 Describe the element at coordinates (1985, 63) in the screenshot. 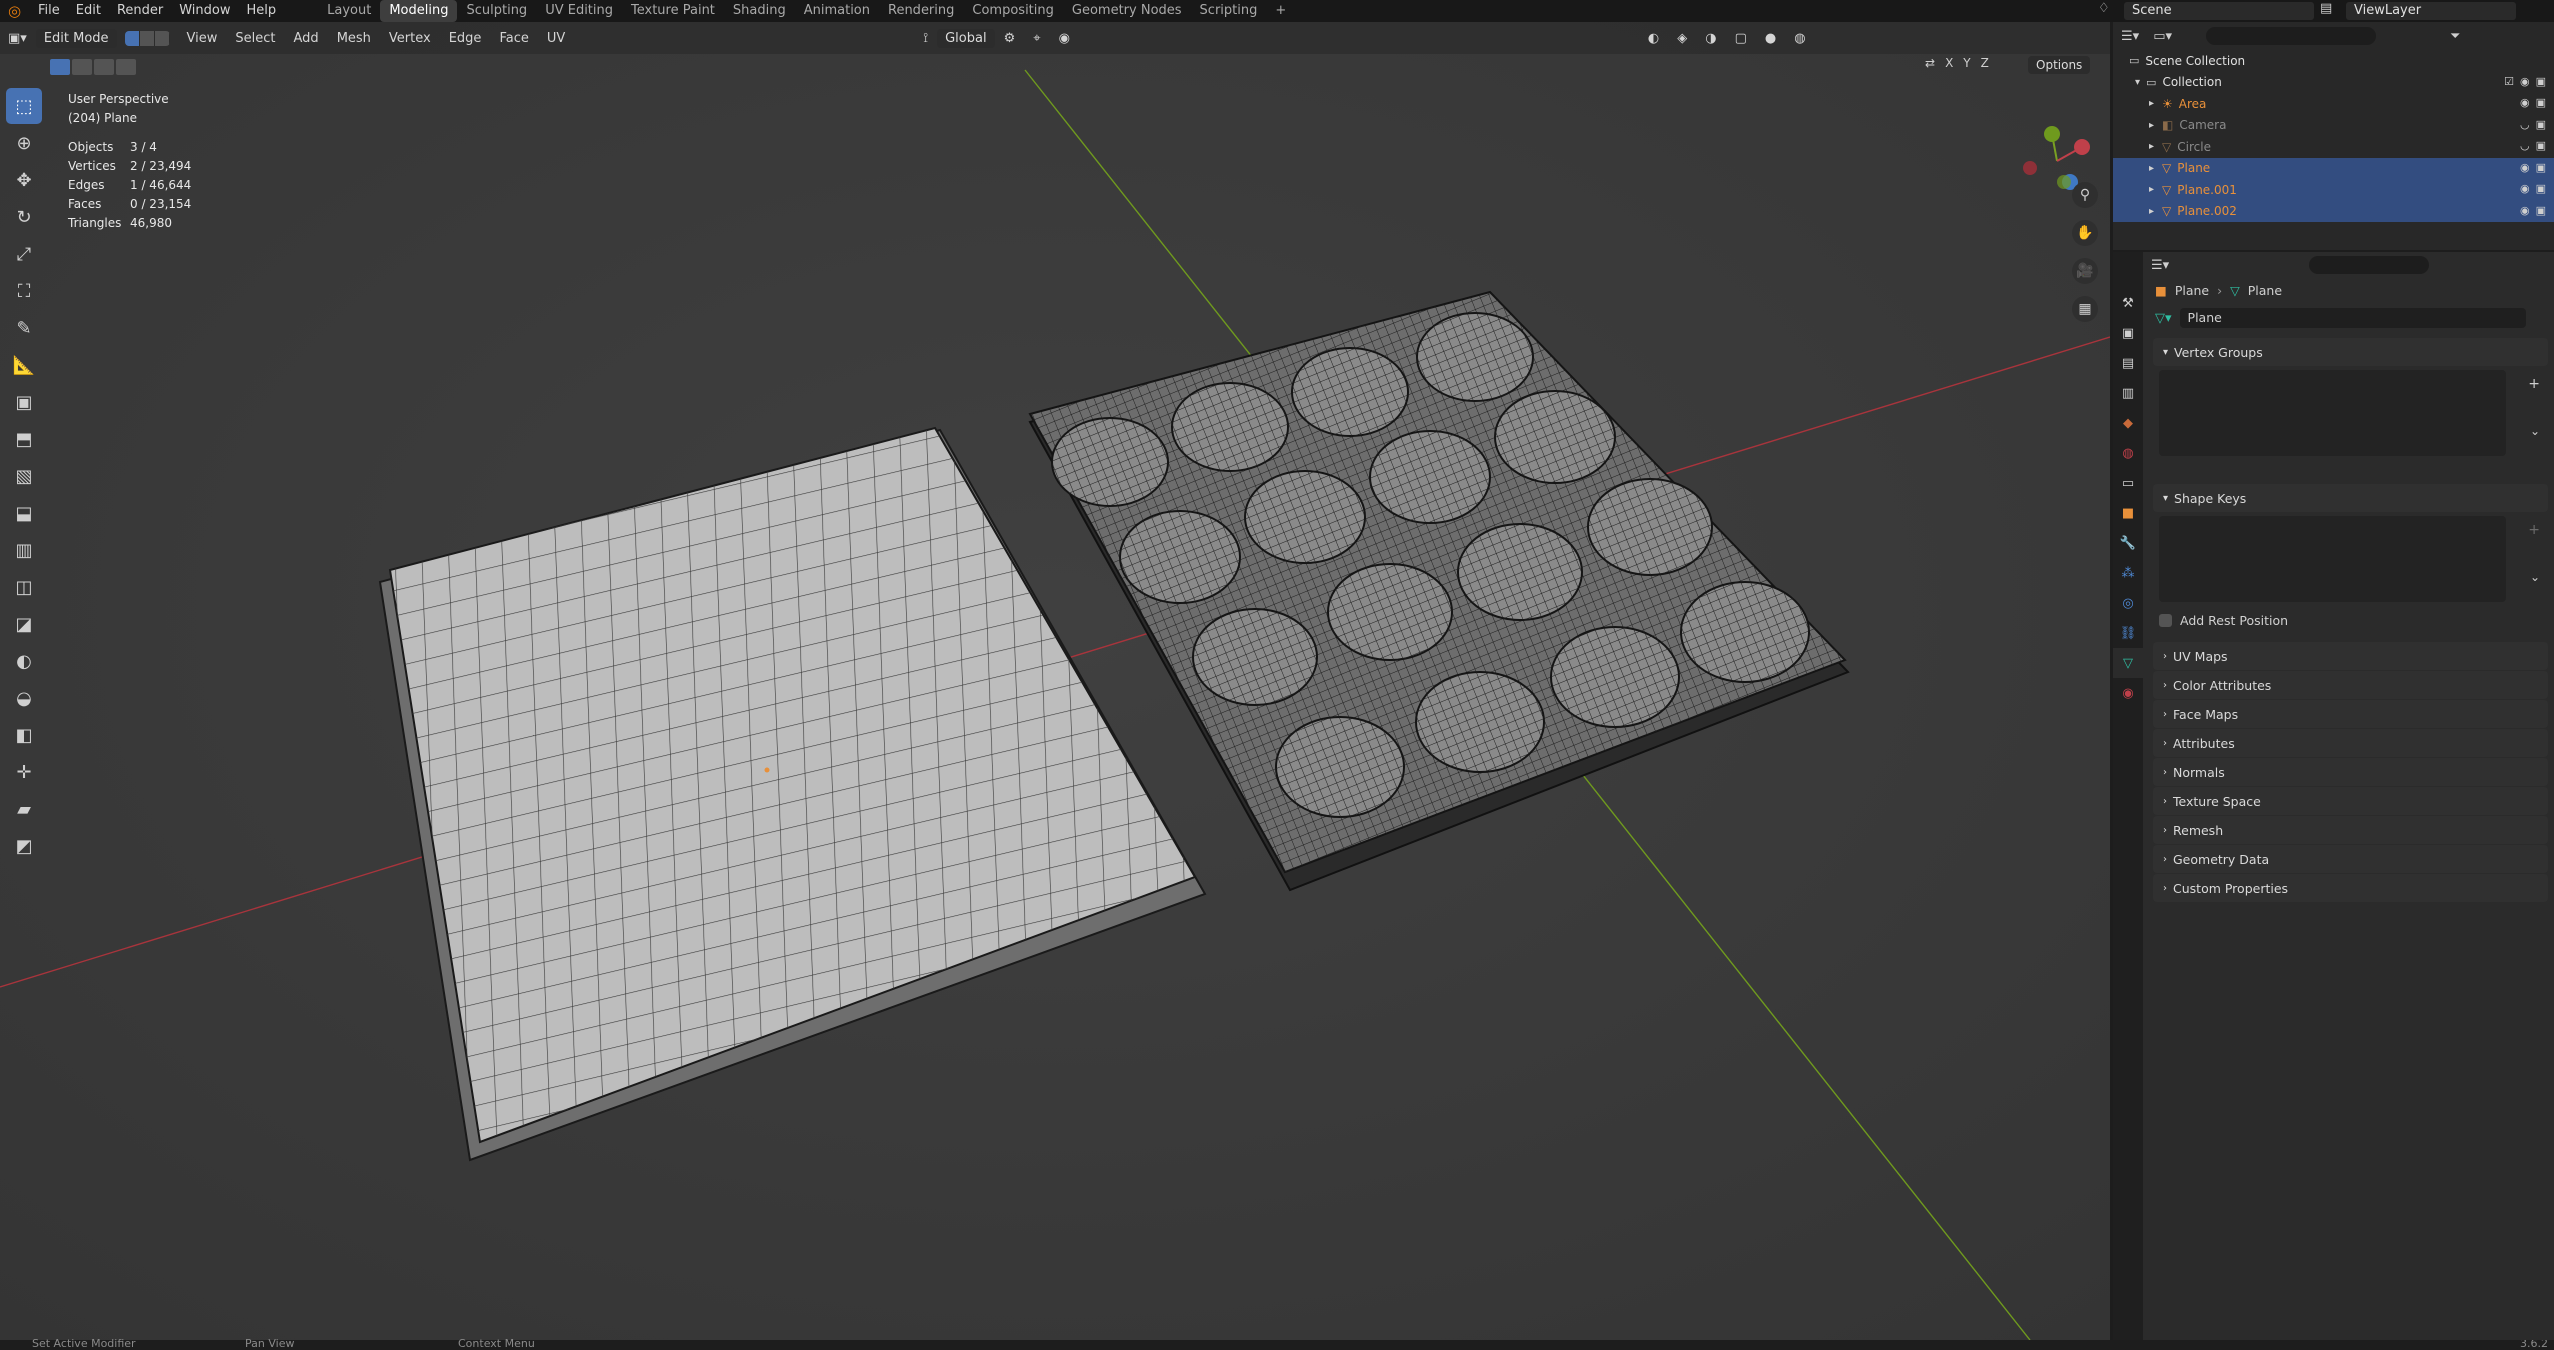

I see `axis-z-toggle: Z` at that location.